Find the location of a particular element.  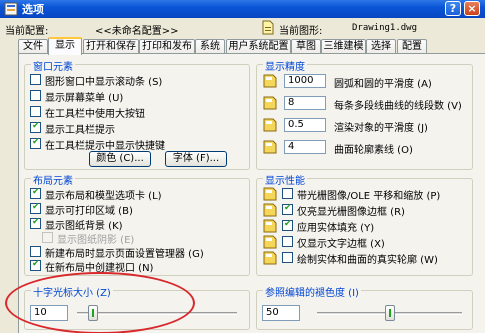

label-scroll-bars: 图形窗口中显示滚动条 (S) is located at coordinates (104, 82).